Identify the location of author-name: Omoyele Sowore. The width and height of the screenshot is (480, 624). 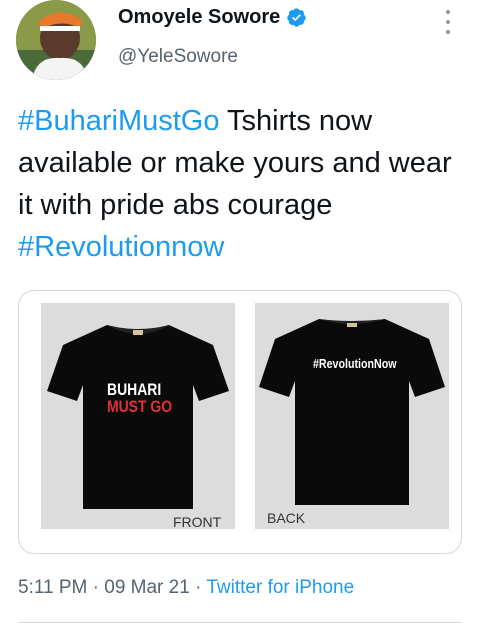
(212, 17).